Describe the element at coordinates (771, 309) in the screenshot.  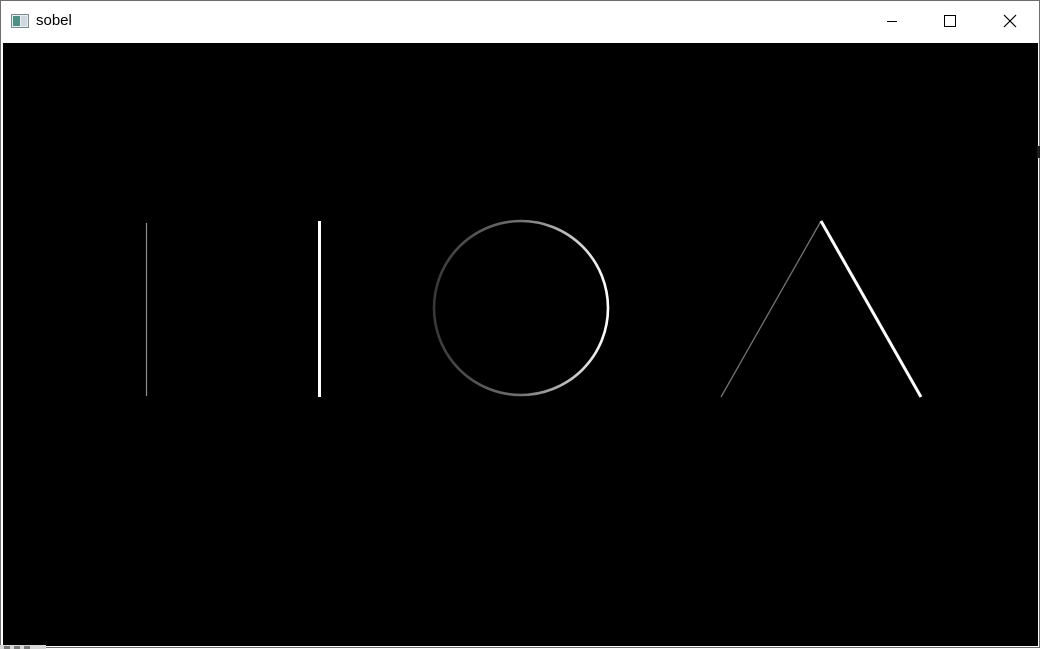
I see `edge-triangle-left` at that location.